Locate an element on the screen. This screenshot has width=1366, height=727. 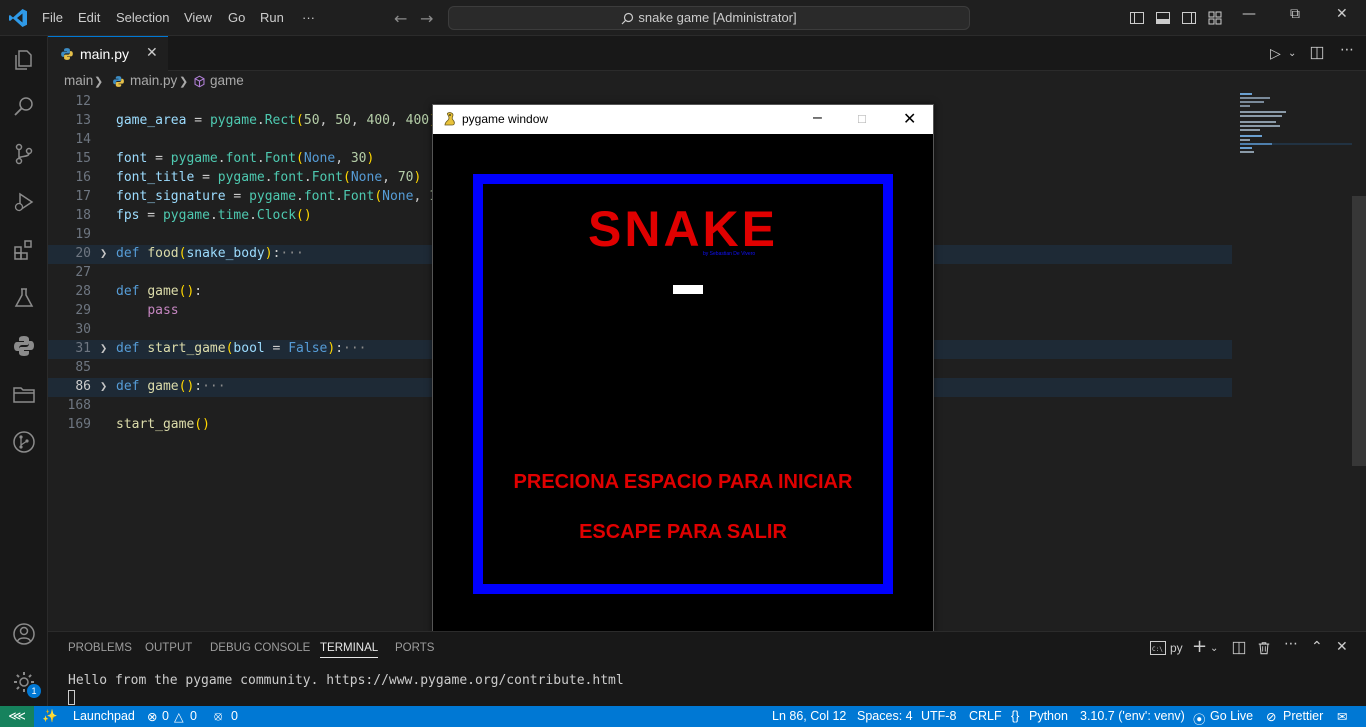
code-text: def start_game(bool = False):··· is located at coordinates (241, 348).